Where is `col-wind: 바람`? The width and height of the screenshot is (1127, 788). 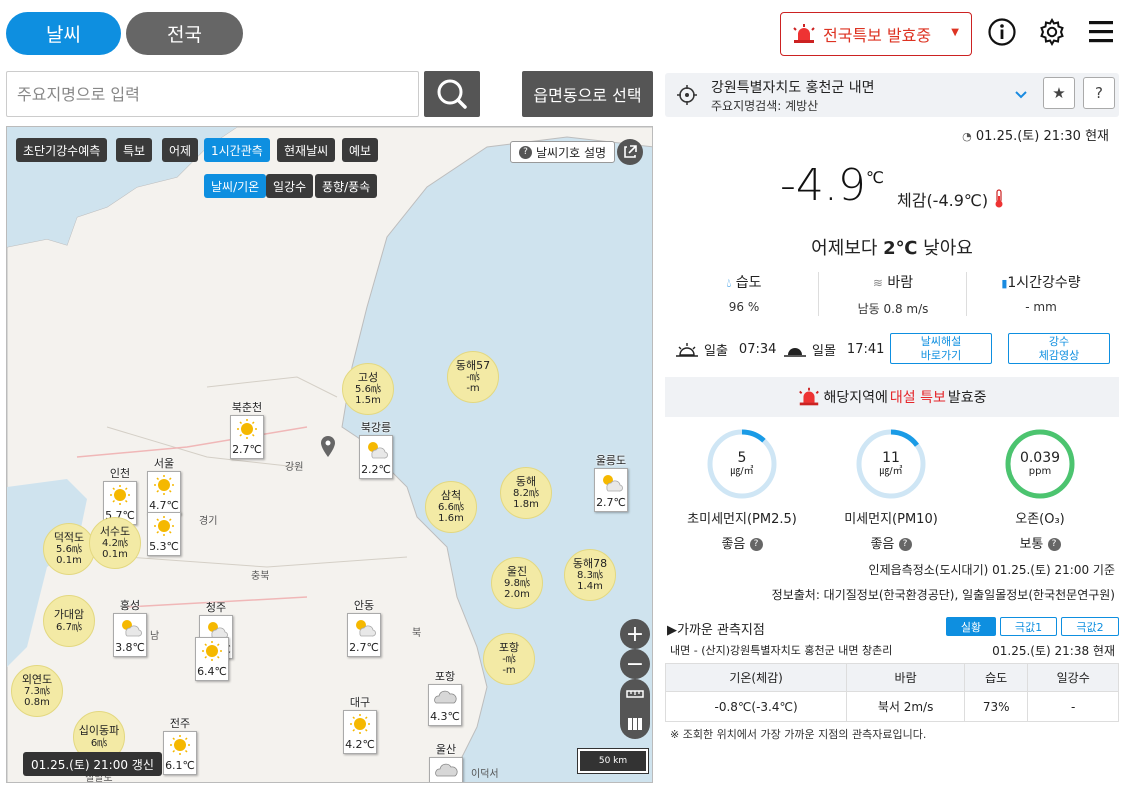 col-wind: 바람 is located at coordinates (905, 677).